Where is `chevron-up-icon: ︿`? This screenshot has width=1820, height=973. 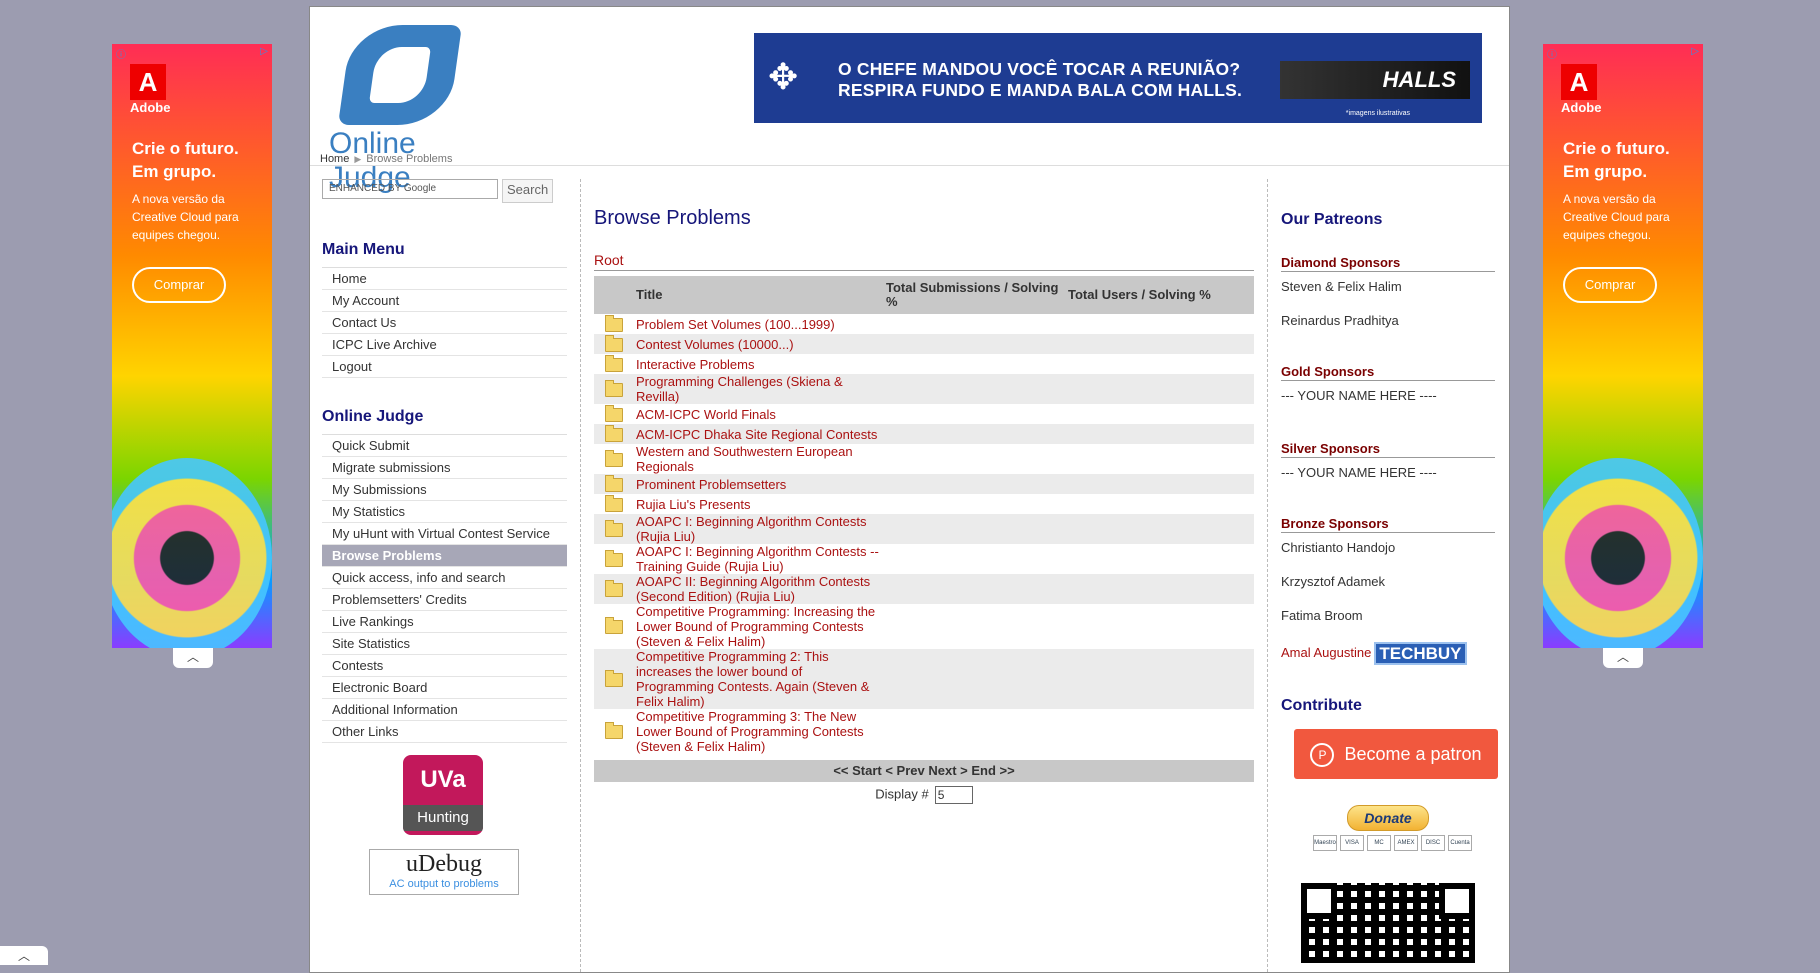 chevron-up-icon: ︿ is located at coordinates (1622, 657).